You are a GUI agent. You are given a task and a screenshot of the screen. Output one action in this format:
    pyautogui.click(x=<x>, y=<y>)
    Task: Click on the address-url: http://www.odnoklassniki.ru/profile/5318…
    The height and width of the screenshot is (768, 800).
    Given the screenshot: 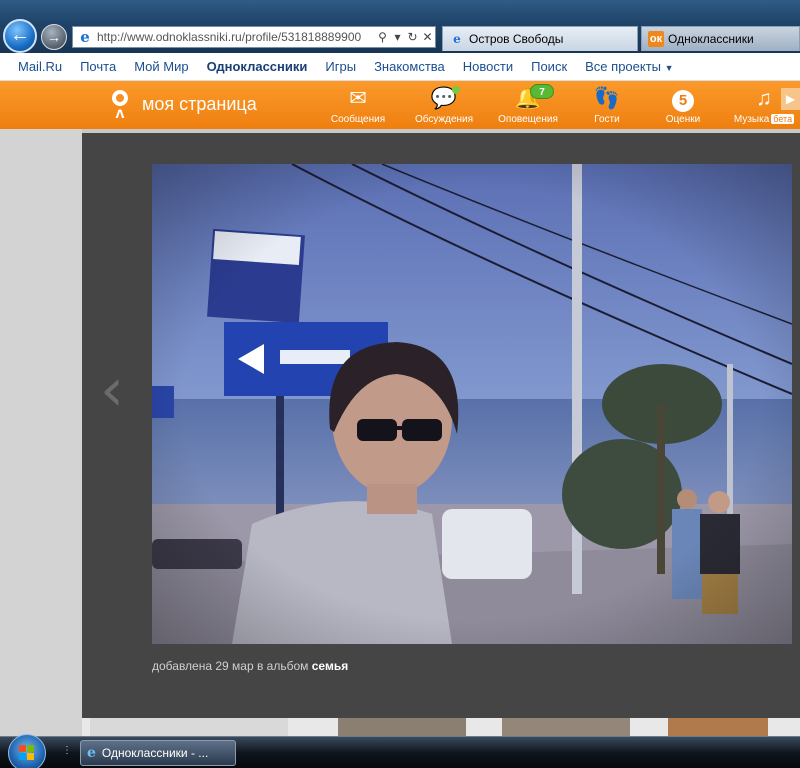 What is the action you would take?
    pyautogui.click(x=236, y=37)
    